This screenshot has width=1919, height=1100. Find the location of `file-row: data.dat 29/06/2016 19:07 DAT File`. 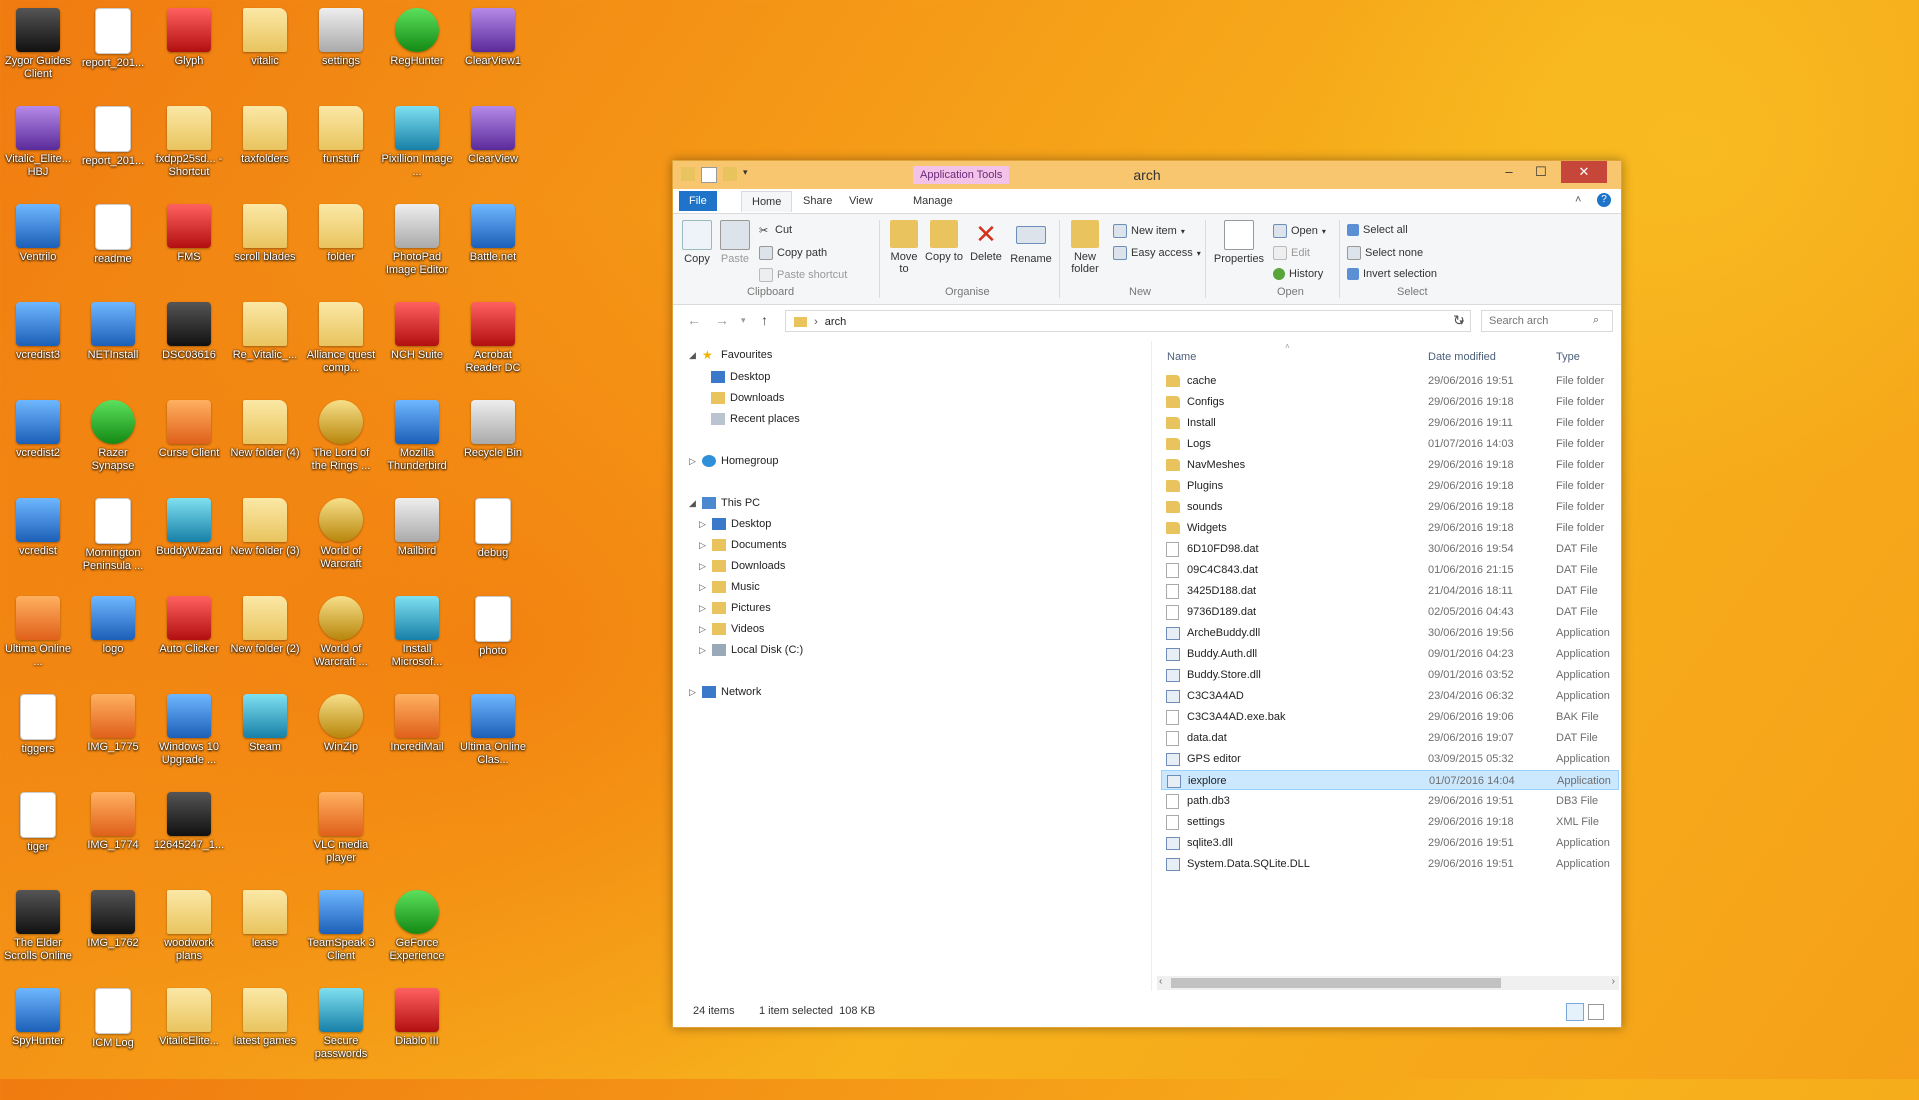

file-row: data.dat 29/06/2016 19:07 DAT File is located at coordinates (1390, 738).